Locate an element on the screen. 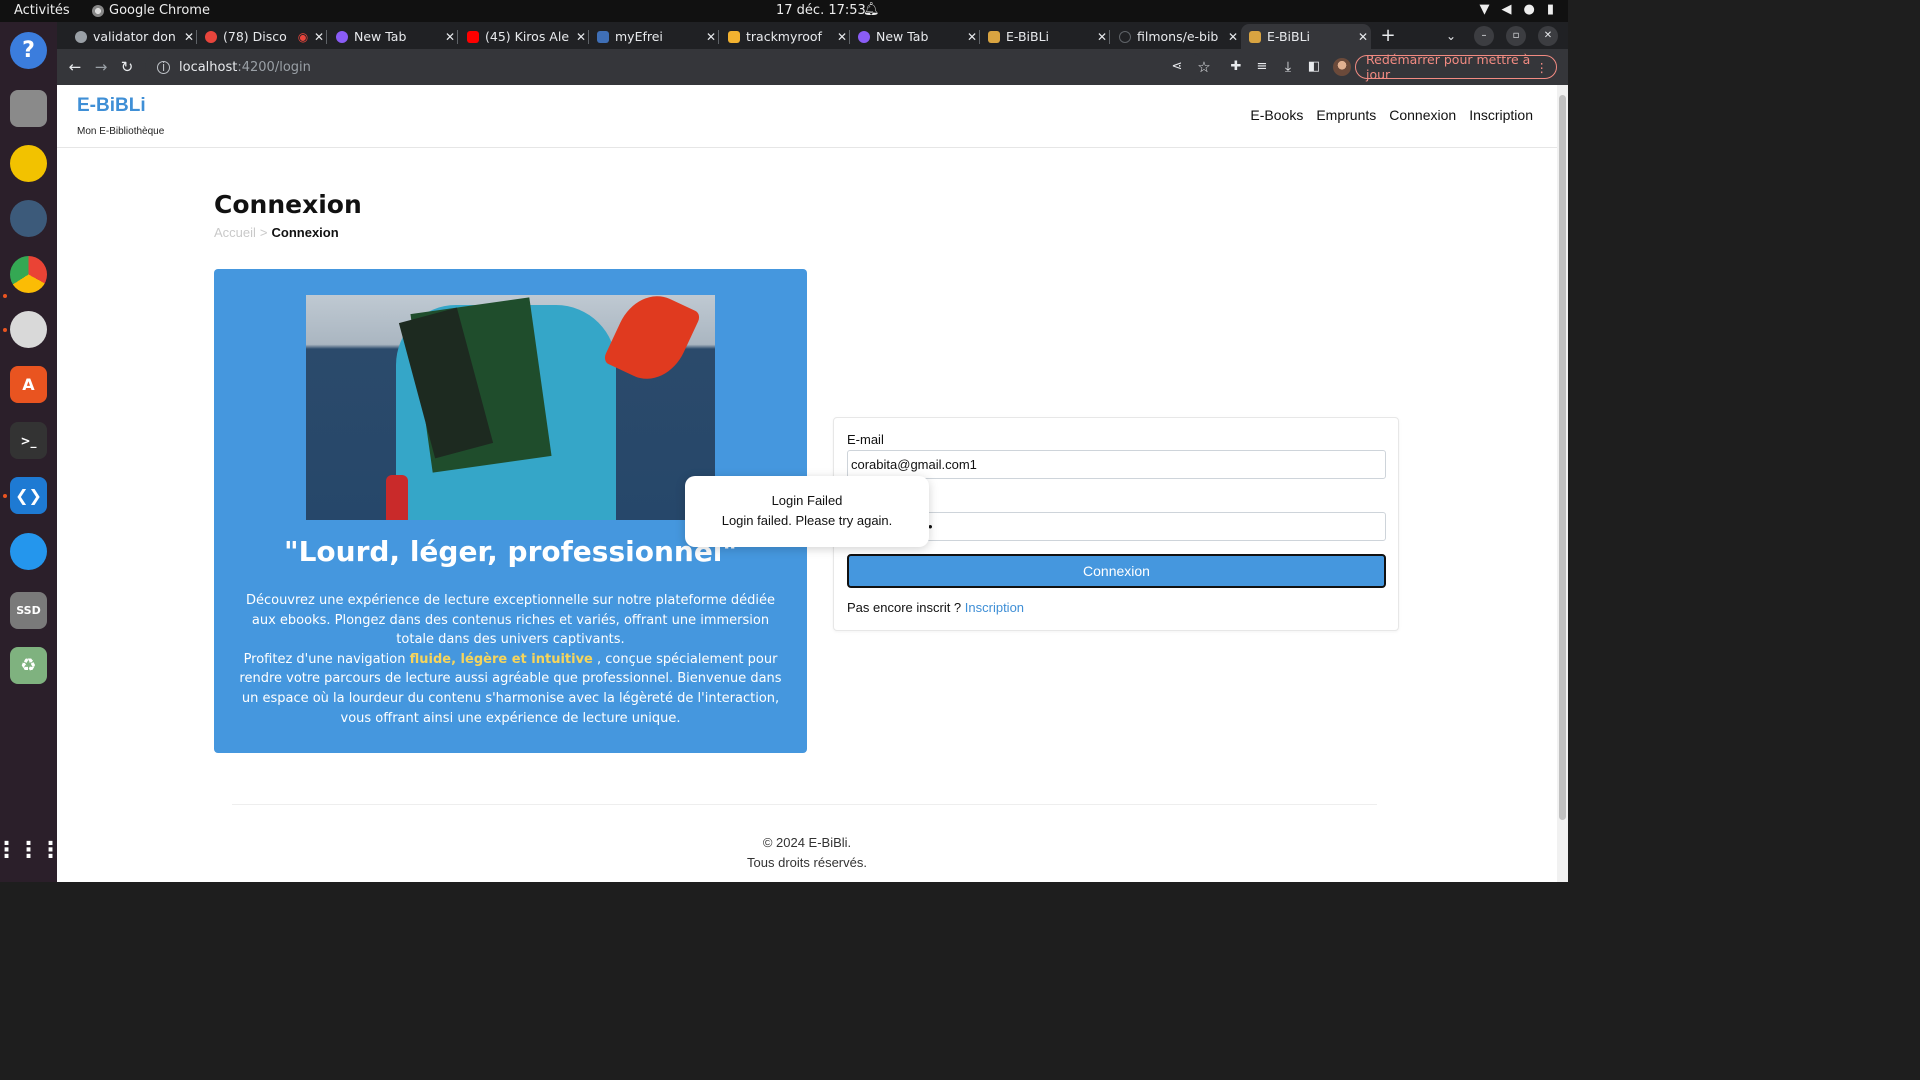 The image size is (1920, 1080). battery-icon: ▮ is located at coordinates (1550, 9).